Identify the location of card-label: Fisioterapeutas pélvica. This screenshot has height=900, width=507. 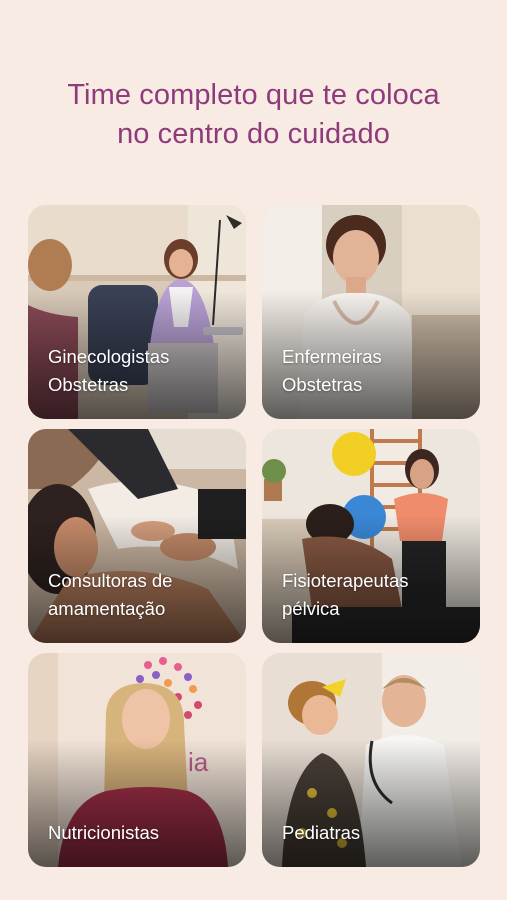
(345, 594).